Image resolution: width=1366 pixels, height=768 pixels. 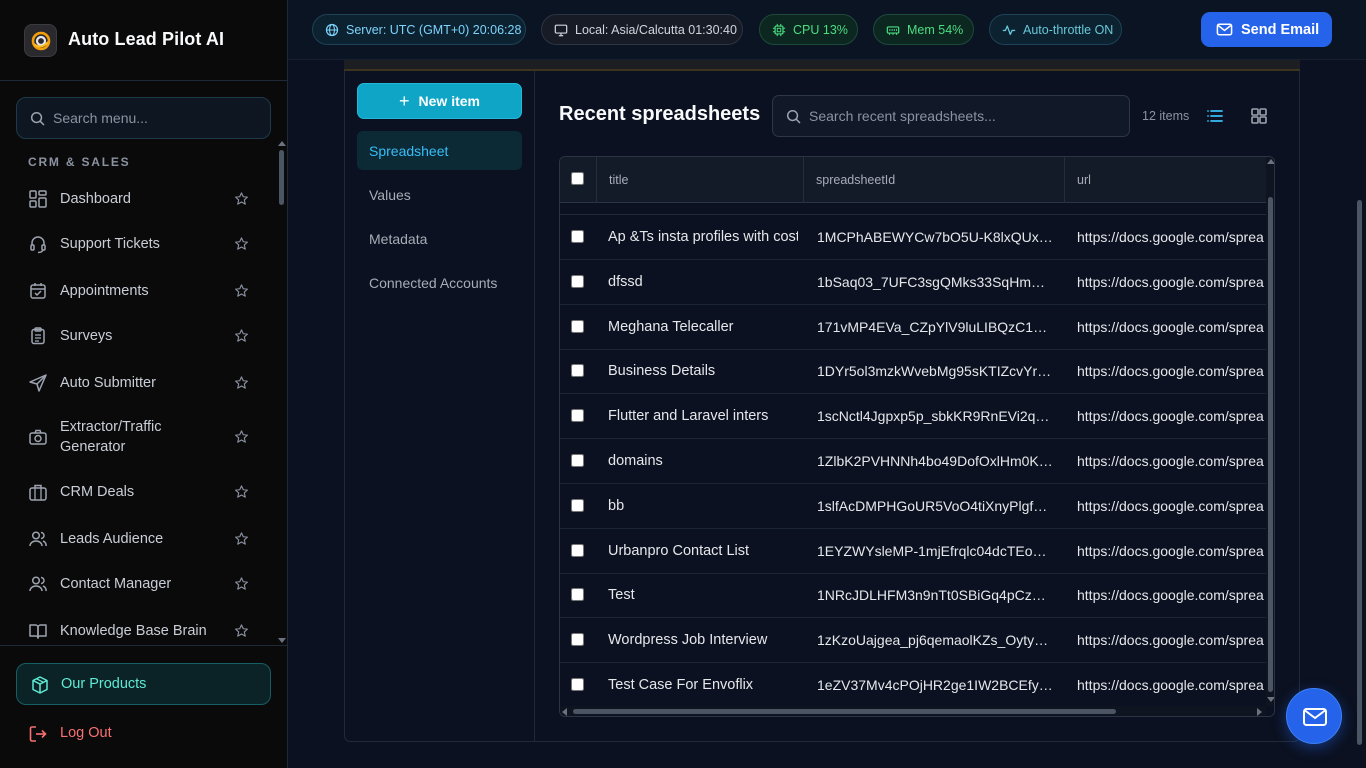 What do you see at coordinates (439, 194) in the screenshot?
I see `tab-values: Values` at bounding box center [439, 194].